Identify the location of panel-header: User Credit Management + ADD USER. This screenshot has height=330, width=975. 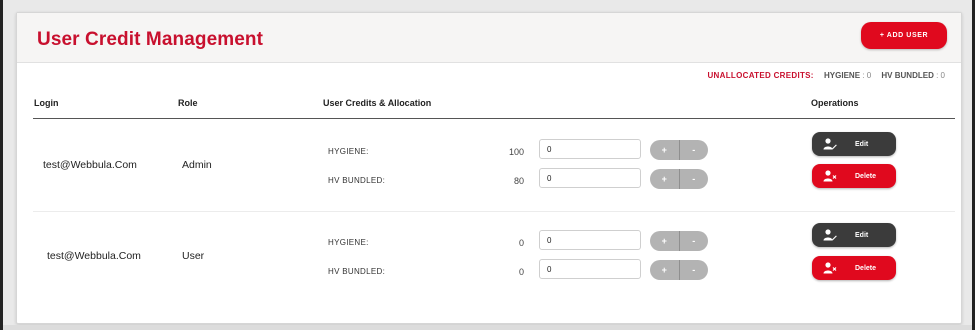
(489, 38).